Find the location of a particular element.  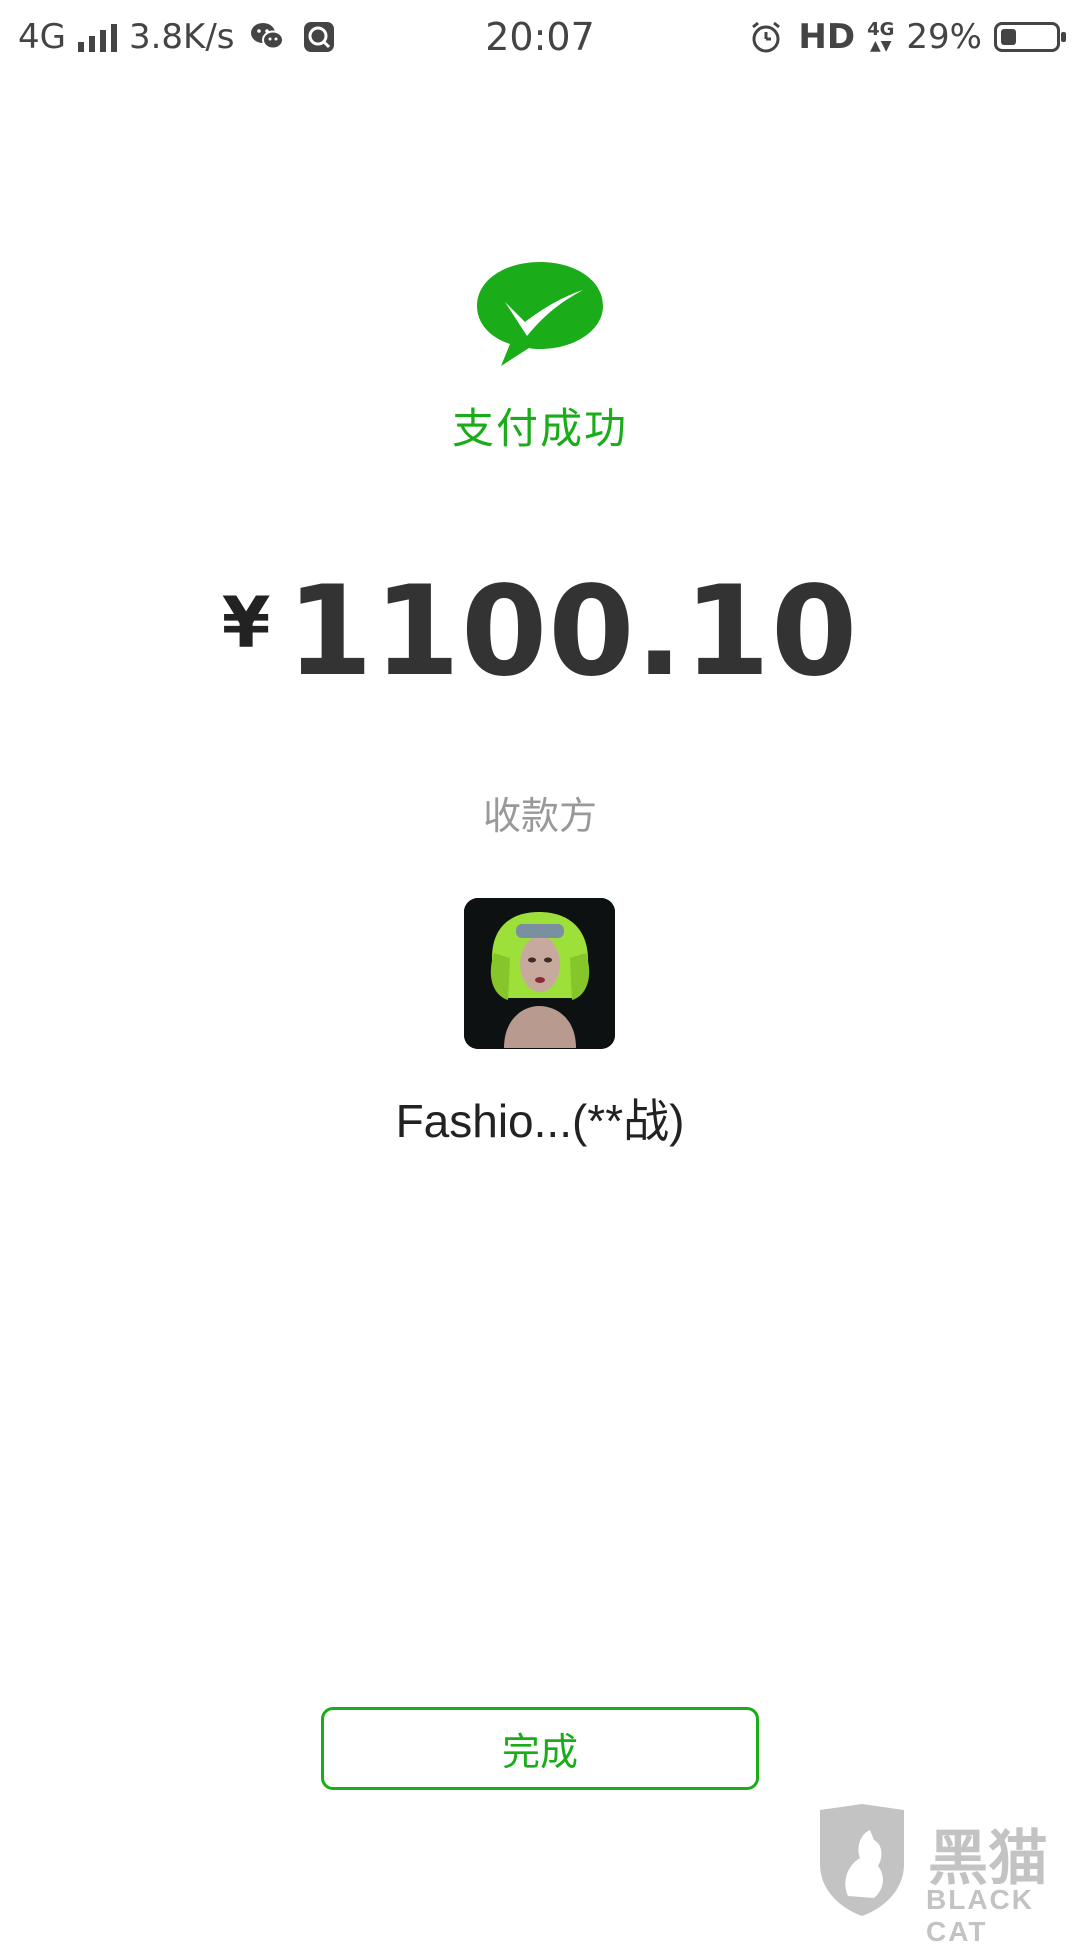

cat-shield-icon is located at coordinates (862, 1860).